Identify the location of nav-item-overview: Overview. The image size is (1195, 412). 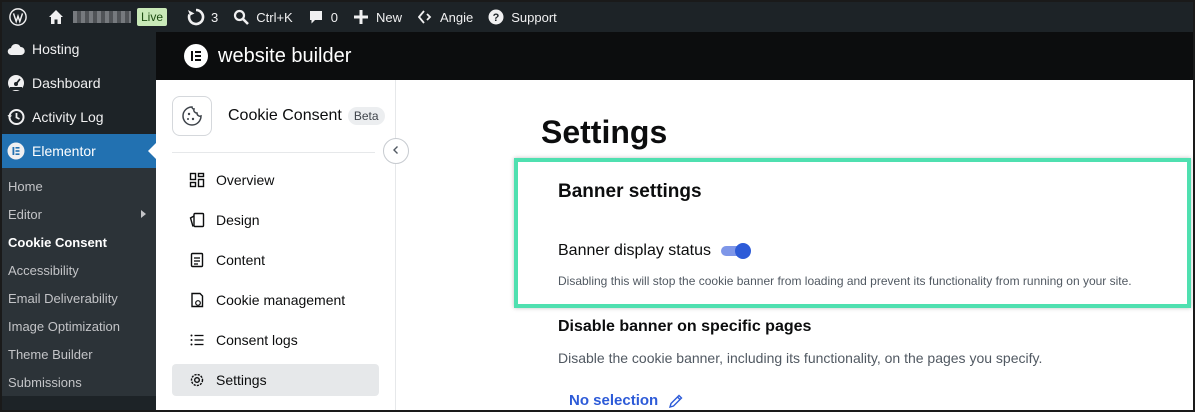
(275, 180).